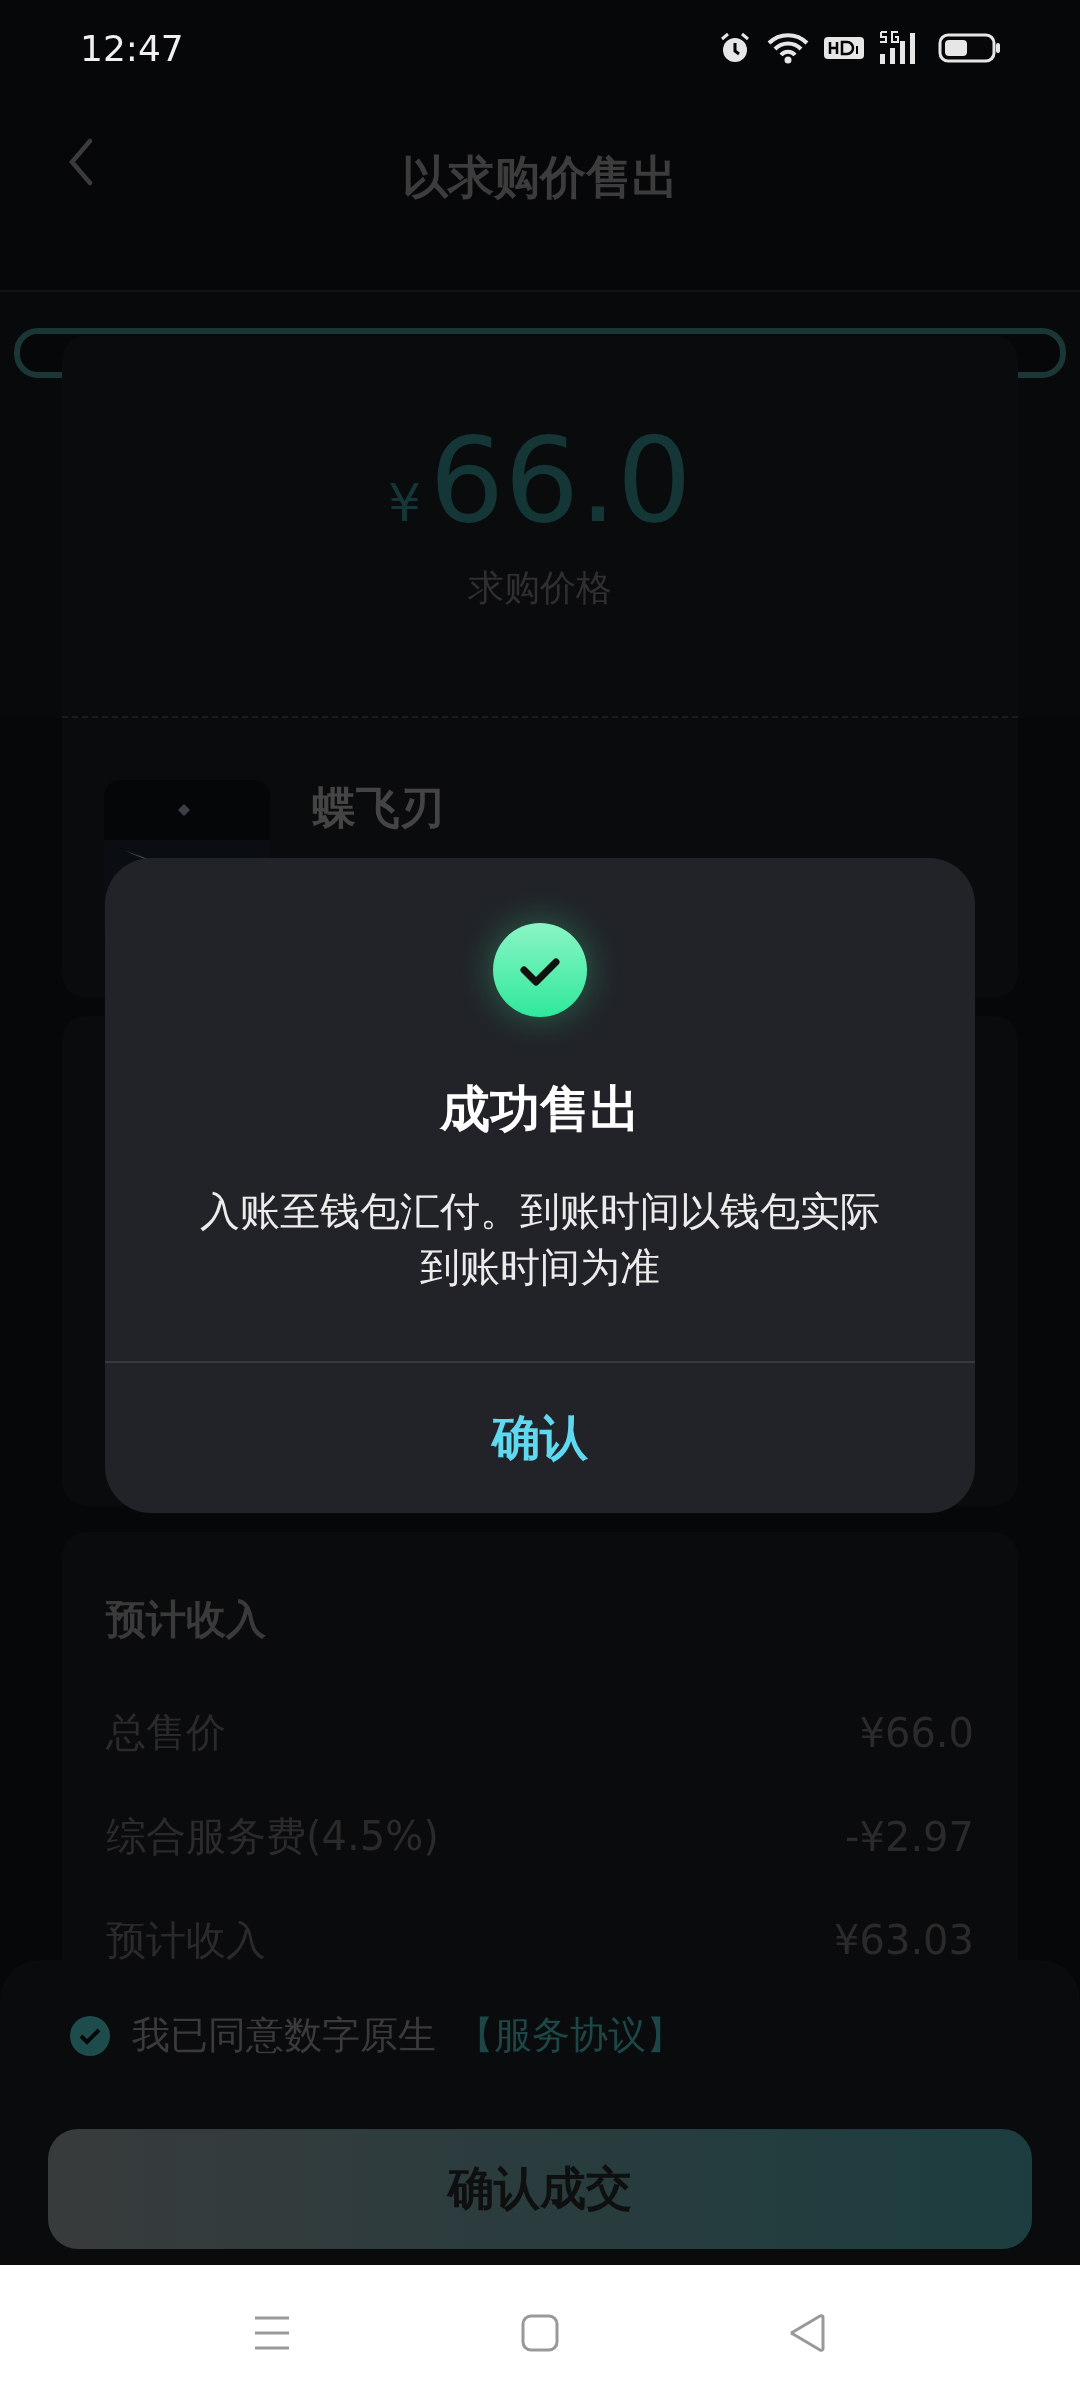 Image resolution: width=1080 pixels, height=2408 pixels. What do you see at coordinates (788, 48) in the screenshot?
I see `wifi-icon` at bounding box center [788, 48].